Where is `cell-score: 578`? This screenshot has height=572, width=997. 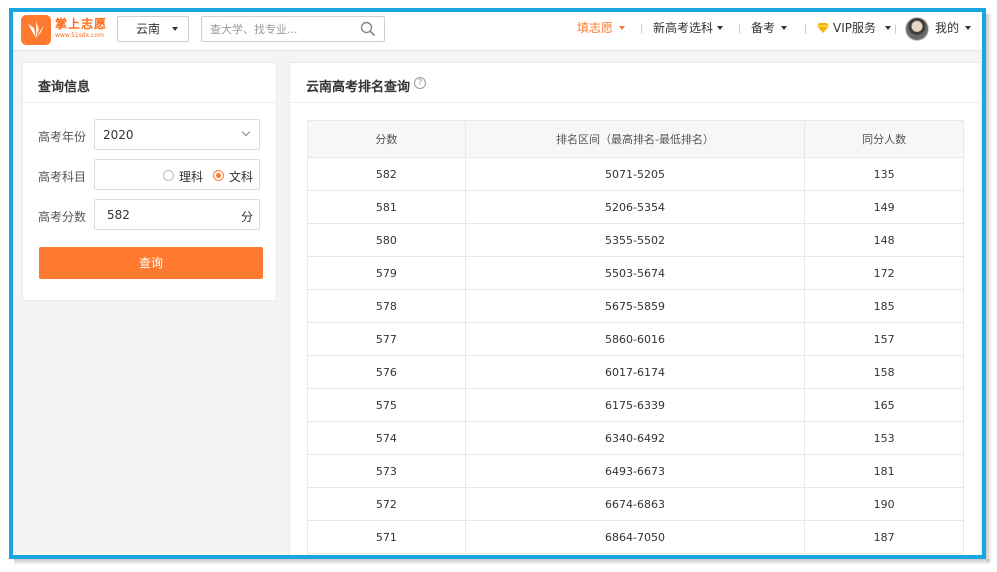
cell-score: 578 is located at coordinates (386, 306).